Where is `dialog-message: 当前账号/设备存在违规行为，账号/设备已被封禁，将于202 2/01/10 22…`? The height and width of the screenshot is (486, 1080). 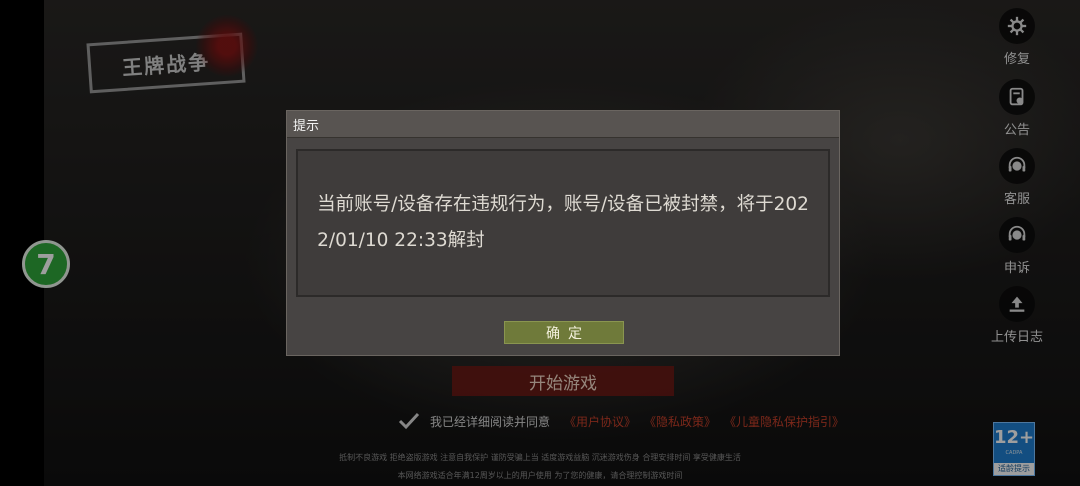 dialog-message: 当前账号/设备存在违规行为，账号/设备已被封禁，将于202 2/01/10 22… is located at coordinates (563, 223).